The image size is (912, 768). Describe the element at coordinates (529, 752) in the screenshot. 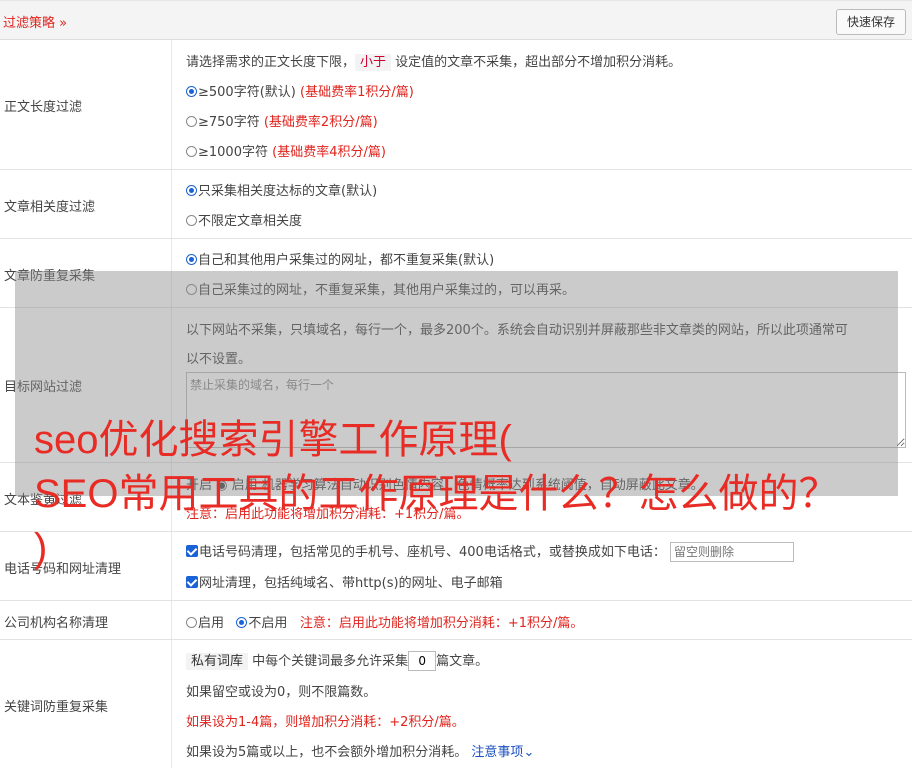

I see `chevron-down-icon: ⌄` at that location.